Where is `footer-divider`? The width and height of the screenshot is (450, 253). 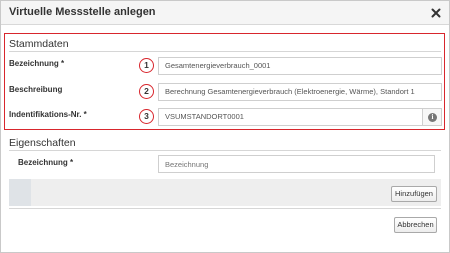
footer-divider is located at coordinates (225, 208).